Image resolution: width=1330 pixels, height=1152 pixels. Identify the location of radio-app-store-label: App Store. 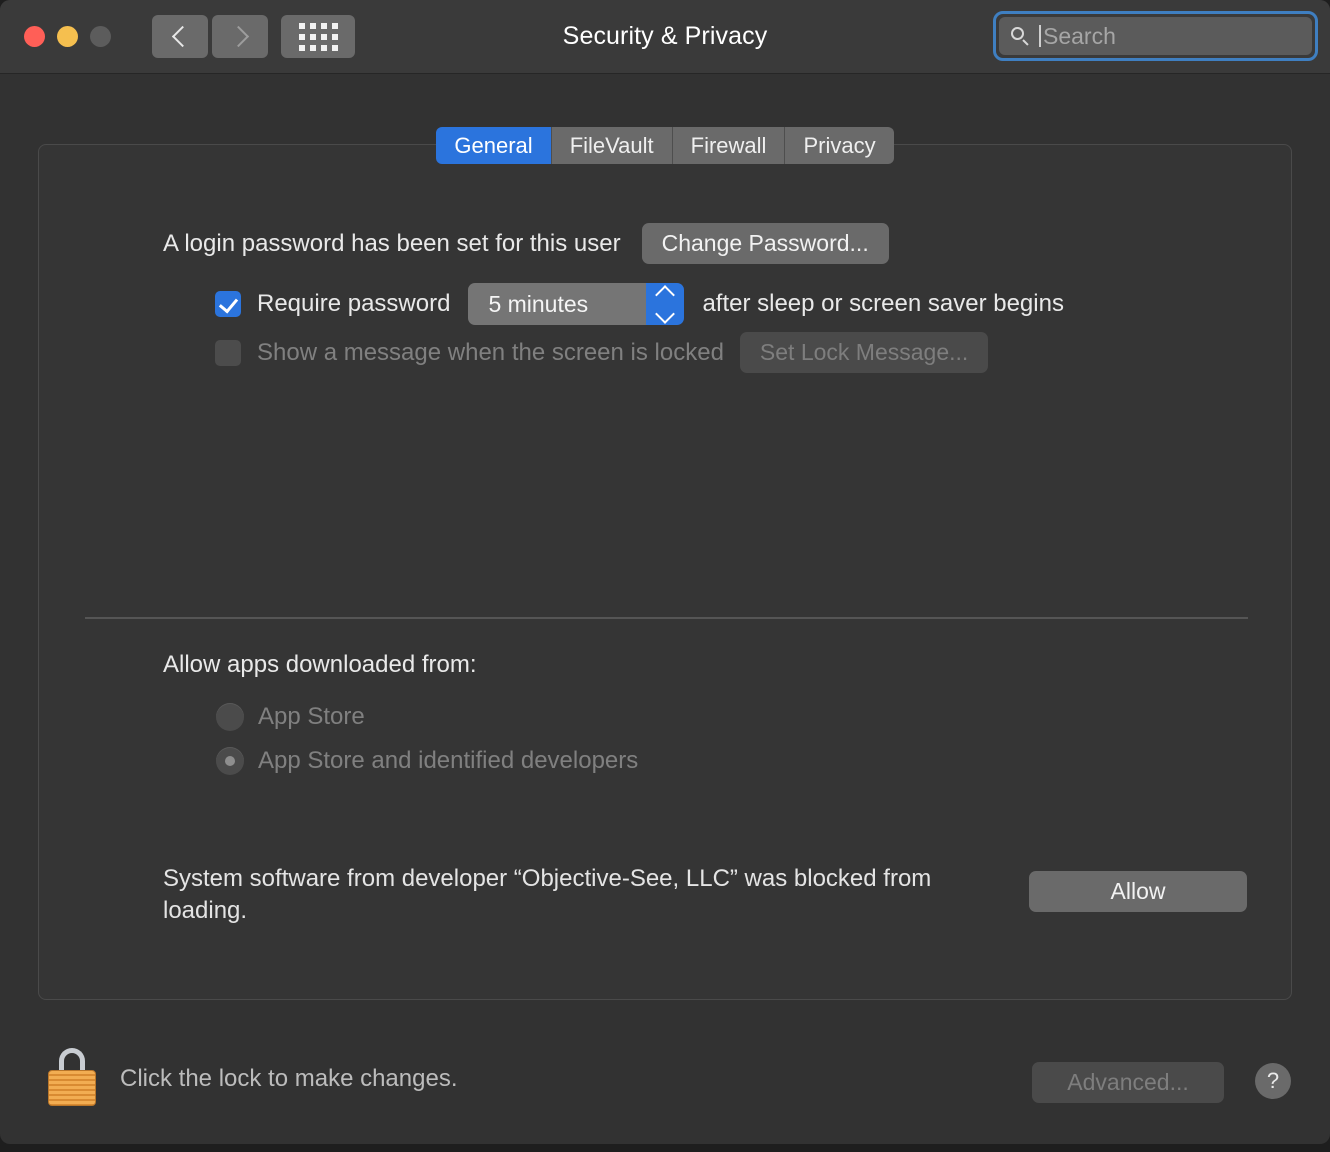
(311, 716).